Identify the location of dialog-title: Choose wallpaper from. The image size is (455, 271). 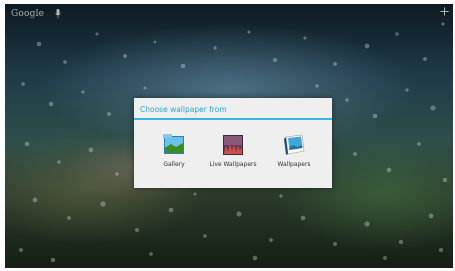
(183, 109).